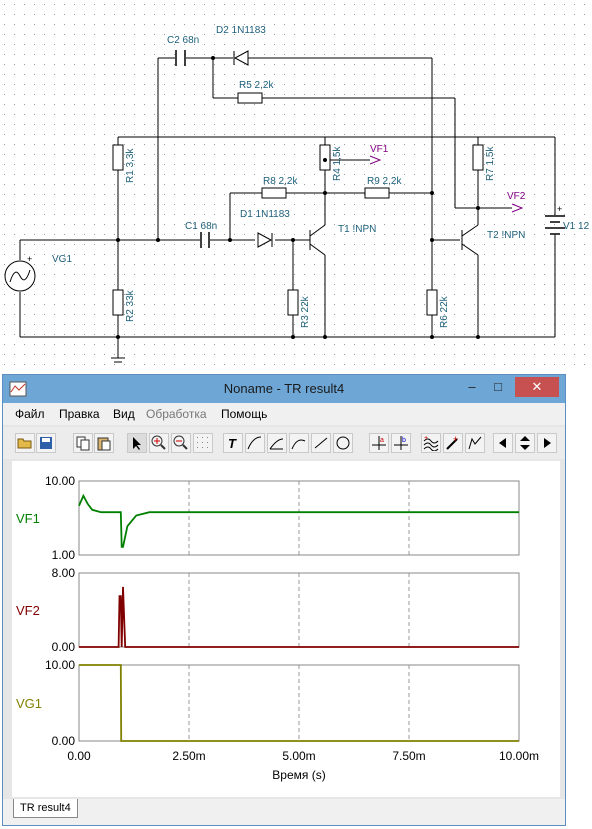 This screenshot has height=829, width=592. Describe the element at coordinates (137, 443) in the screenshot. I see `pointer-icon` at that location.